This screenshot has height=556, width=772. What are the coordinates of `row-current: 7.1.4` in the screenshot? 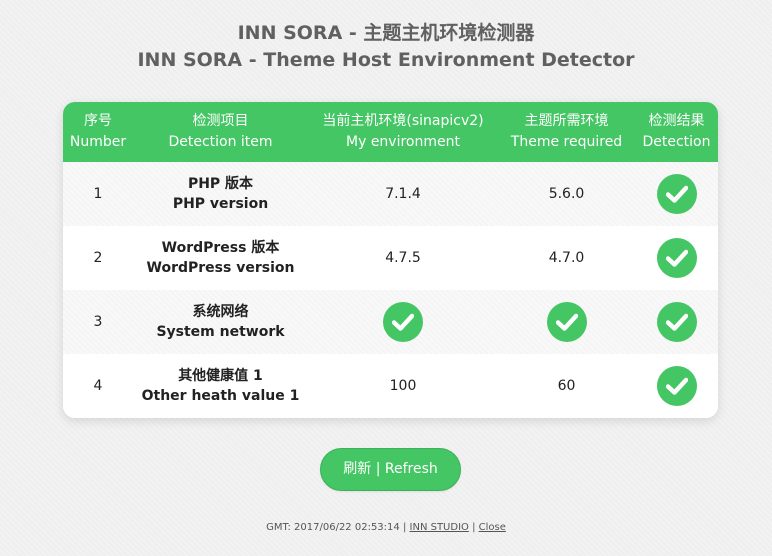 It's located at (403, 194).